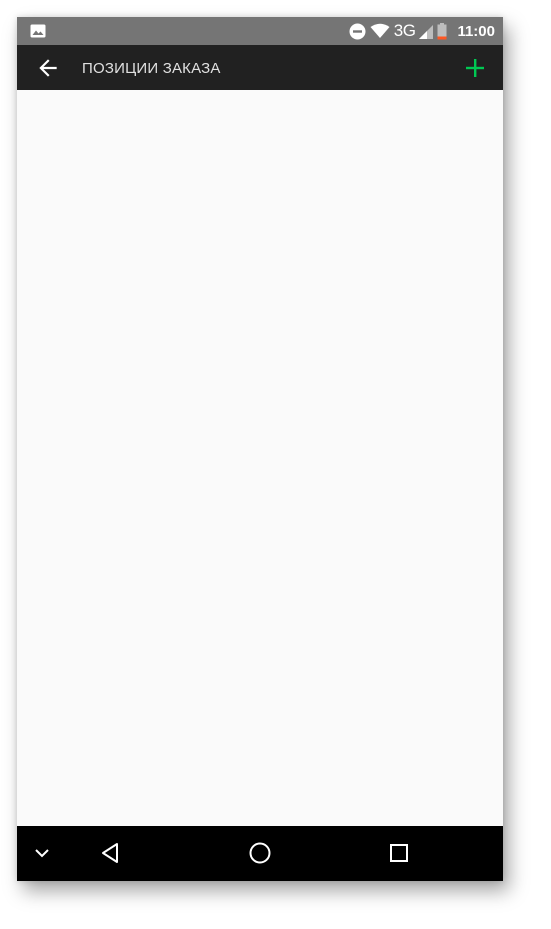 This screenshot has width=551, height=929. I want to click on clock-time: 11:00, so click(476, 31).